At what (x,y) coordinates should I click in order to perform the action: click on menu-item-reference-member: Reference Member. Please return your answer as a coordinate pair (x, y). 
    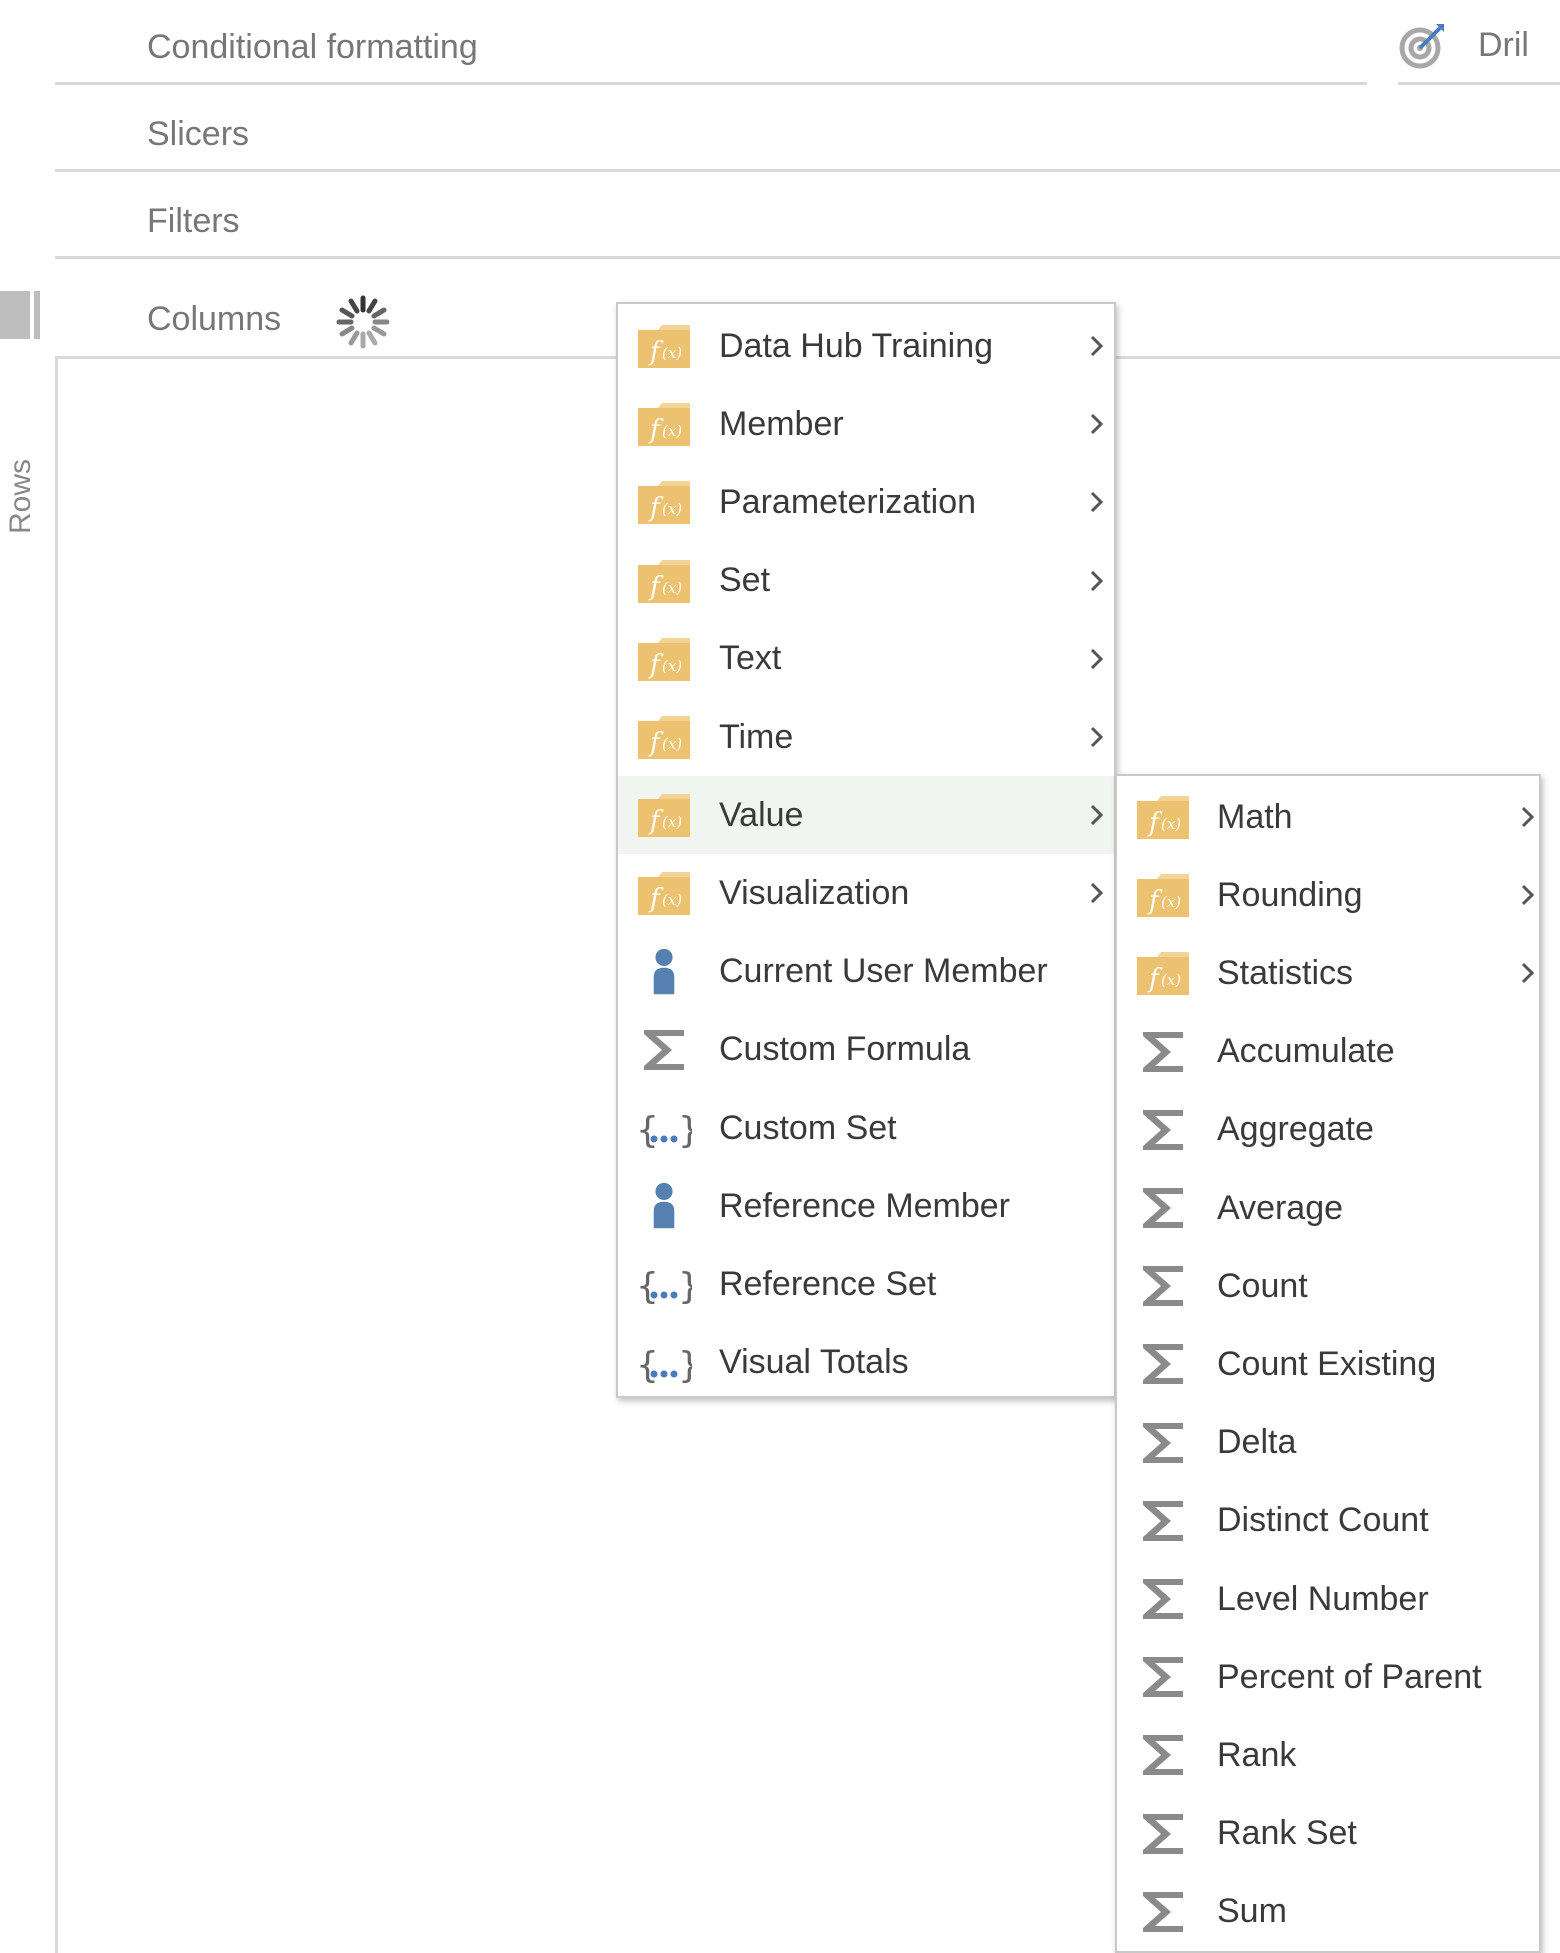
    Looking at the image, I should click on (866, 1206).